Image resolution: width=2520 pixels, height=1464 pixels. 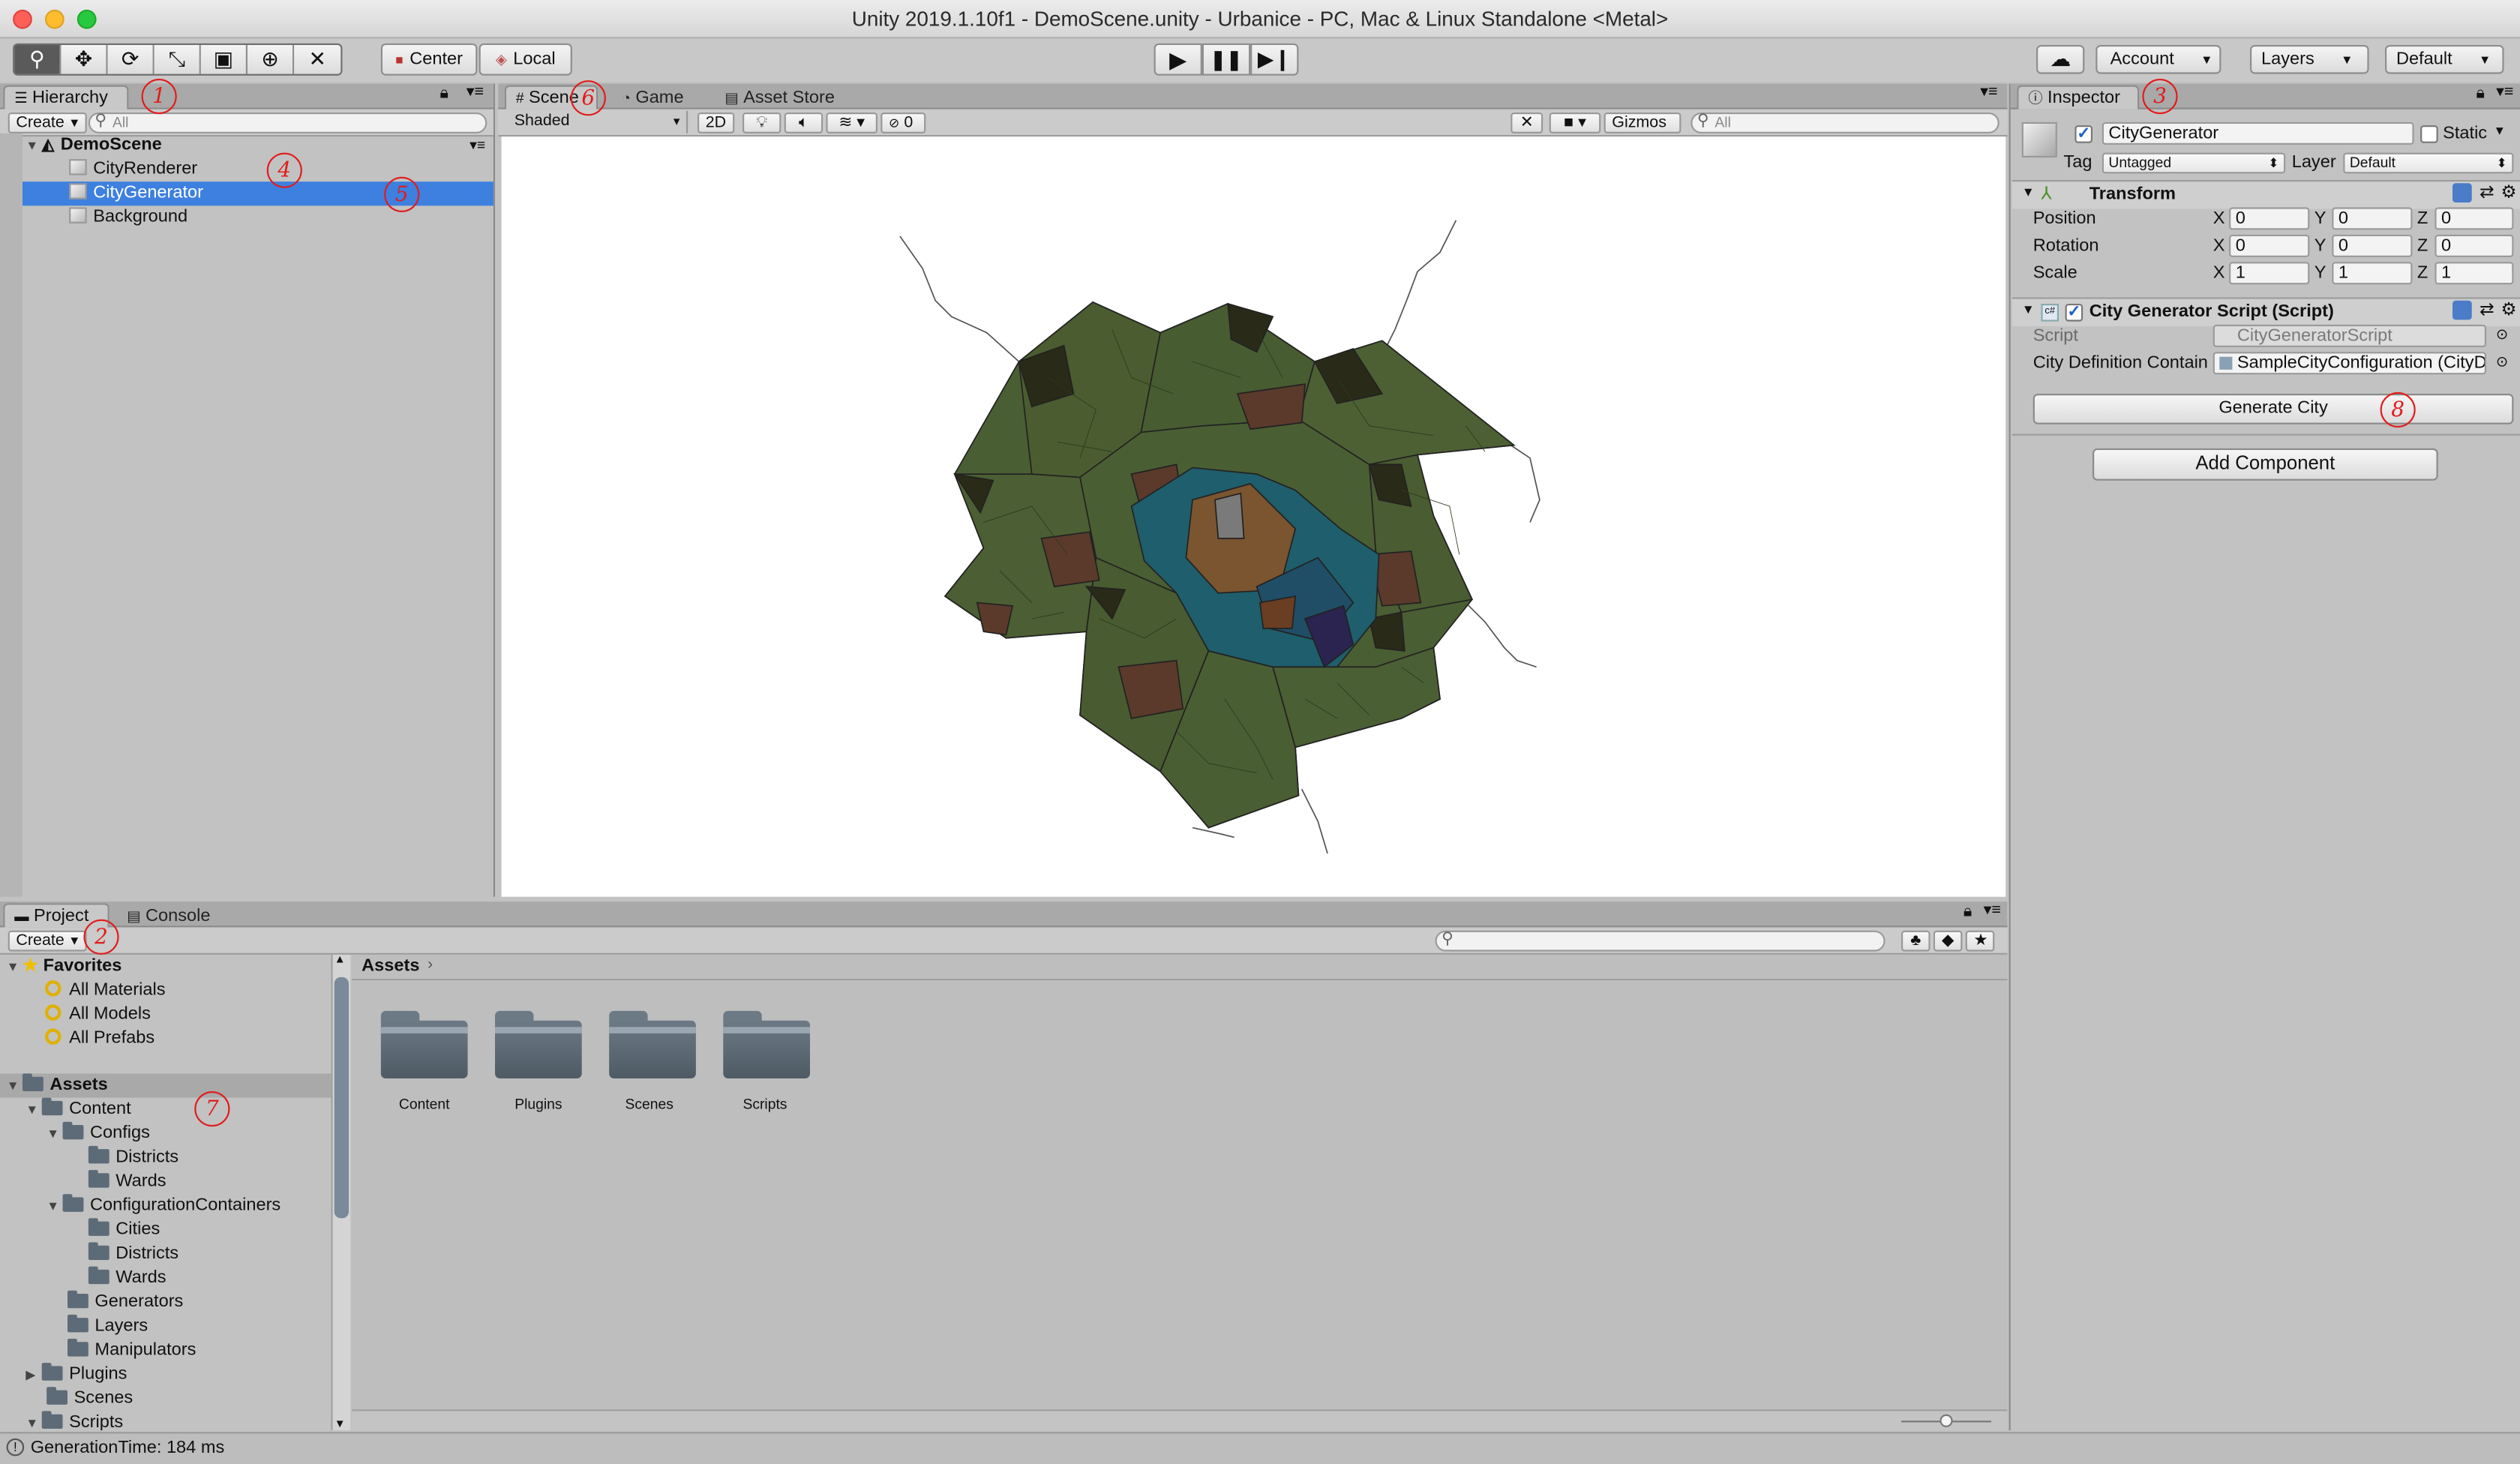 I want to click on play-button: ▶, so click(x=1178, y=59).